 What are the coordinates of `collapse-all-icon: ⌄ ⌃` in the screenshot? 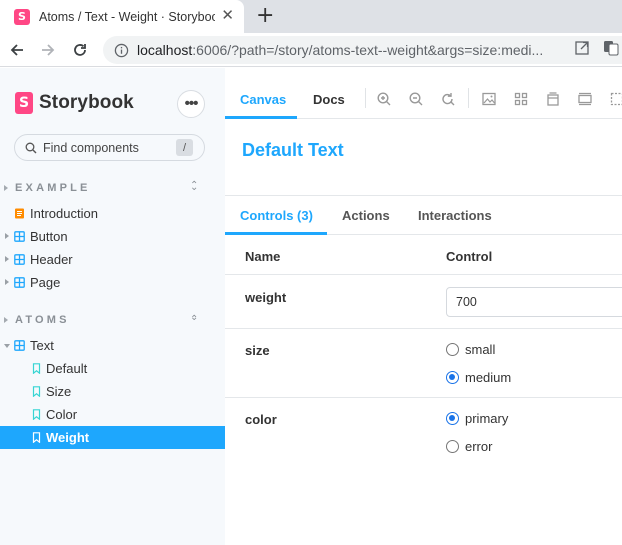 It's located at (194, 323).